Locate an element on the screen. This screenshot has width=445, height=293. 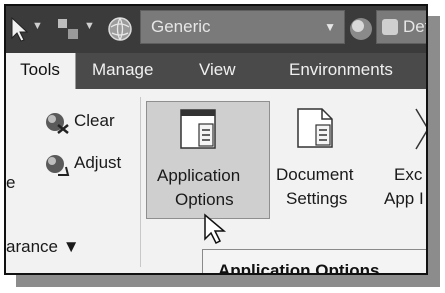
material-globe-icon is located at coordinates (120, 29).